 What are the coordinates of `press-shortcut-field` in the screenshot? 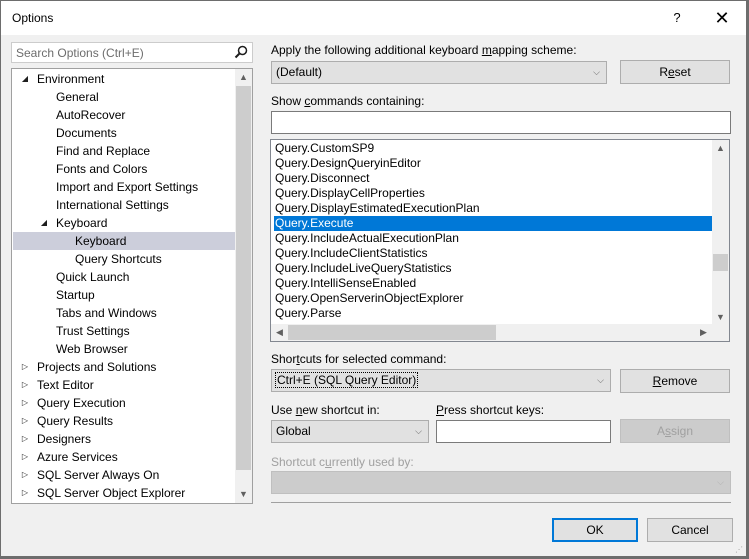 It's located at (523, 431).